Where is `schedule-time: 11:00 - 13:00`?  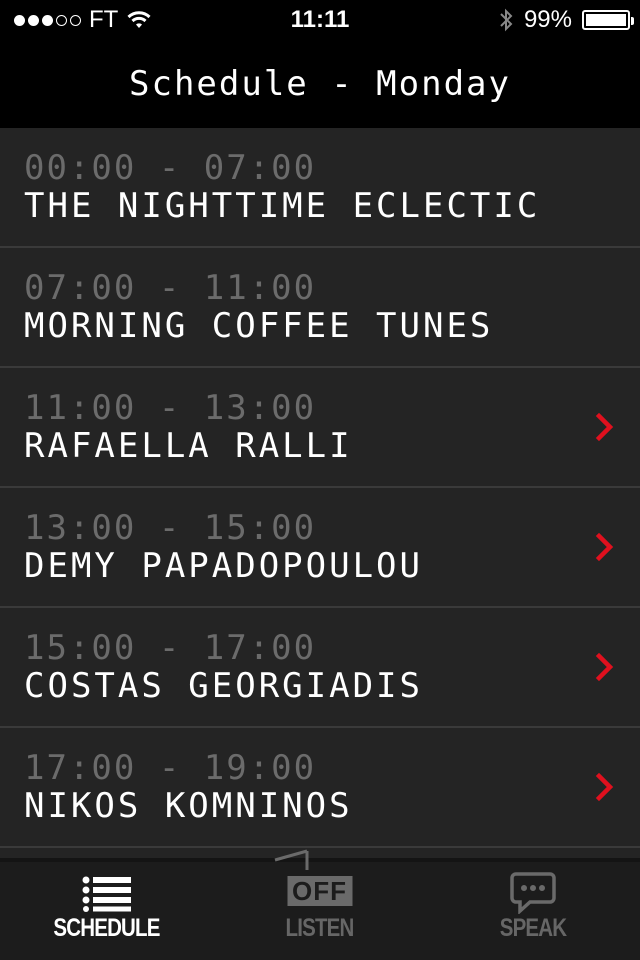
schedule-time: 11:00 - 13:00 is located at coordinates (170, 408).